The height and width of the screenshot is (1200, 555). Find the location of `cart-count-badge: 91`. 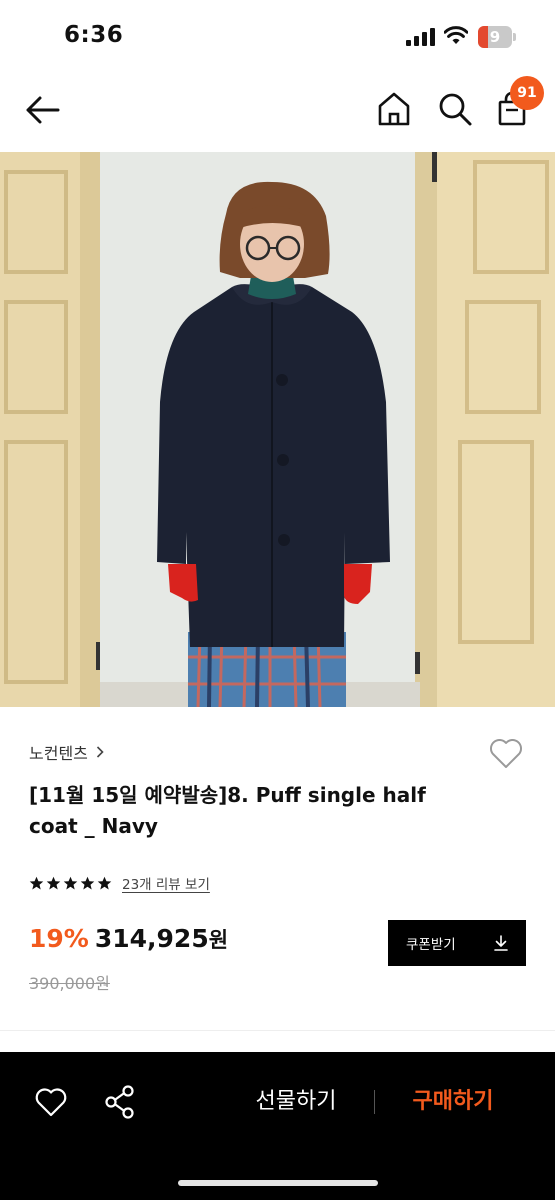

cart-count-badge: 91 is located at coordinates (527, 93).